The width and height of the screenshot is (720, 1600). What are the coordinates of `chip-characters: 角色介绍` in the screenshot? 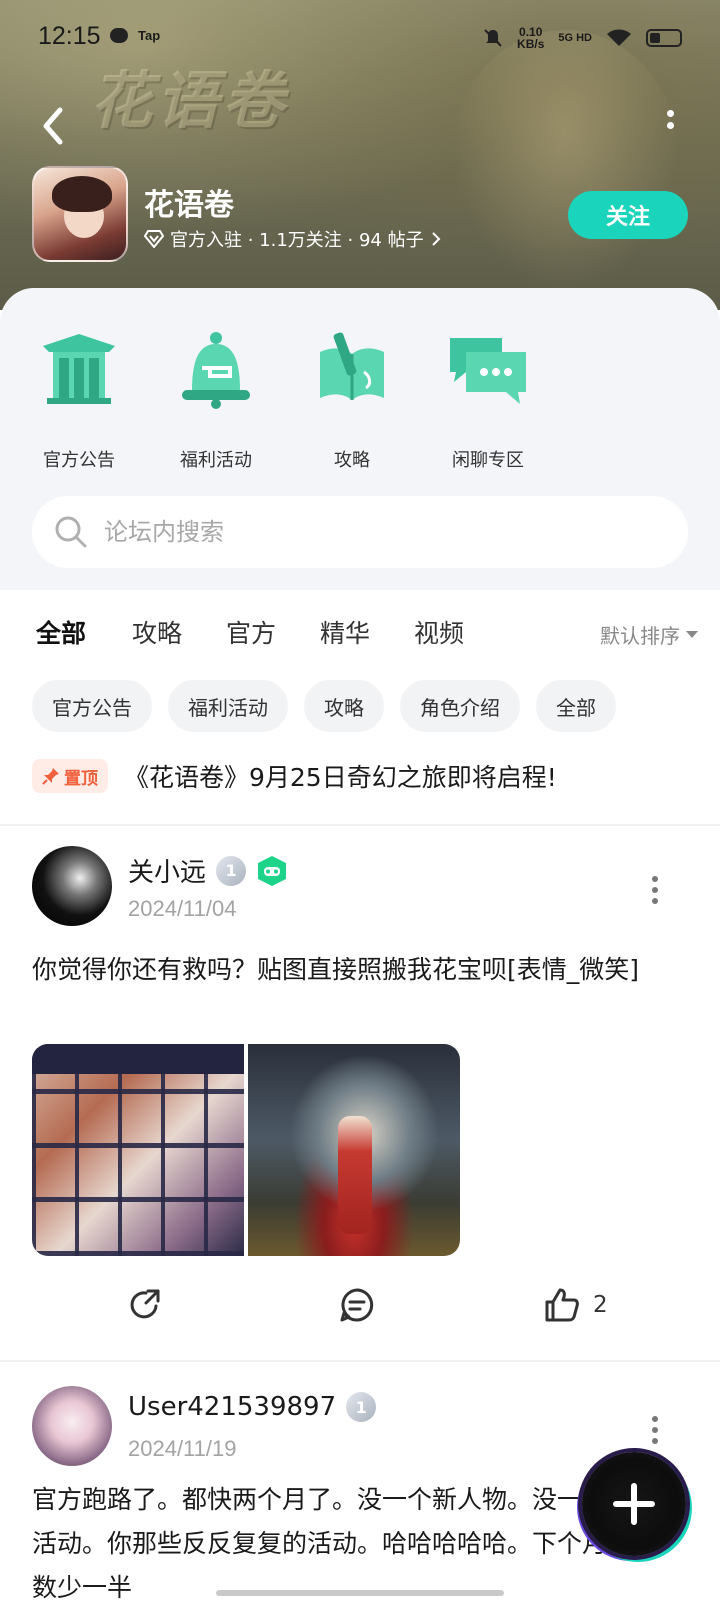 It's located at (460, 706).